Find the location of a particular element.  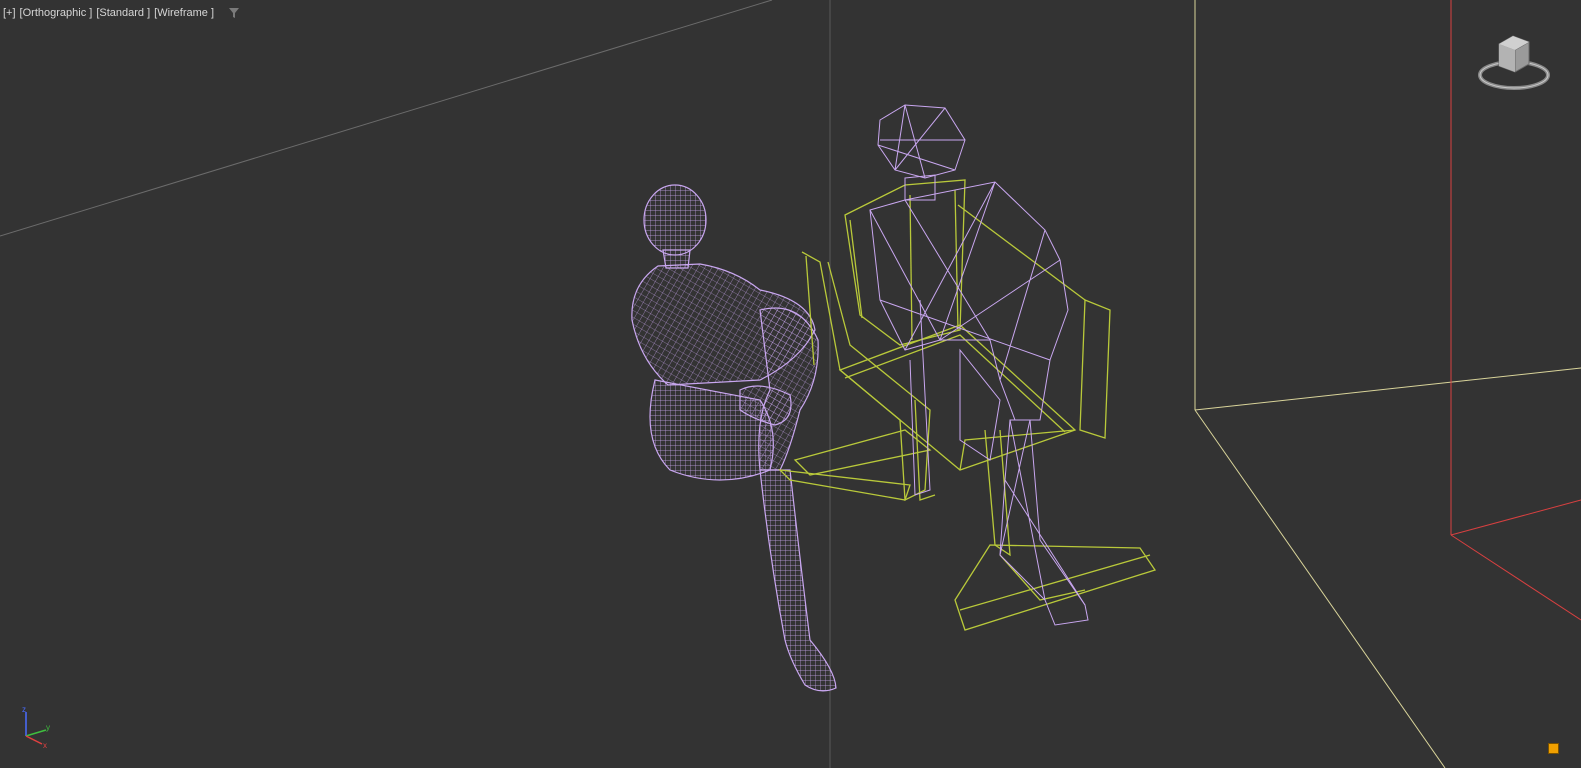

filter-icon is located at coordinates (234, 13).